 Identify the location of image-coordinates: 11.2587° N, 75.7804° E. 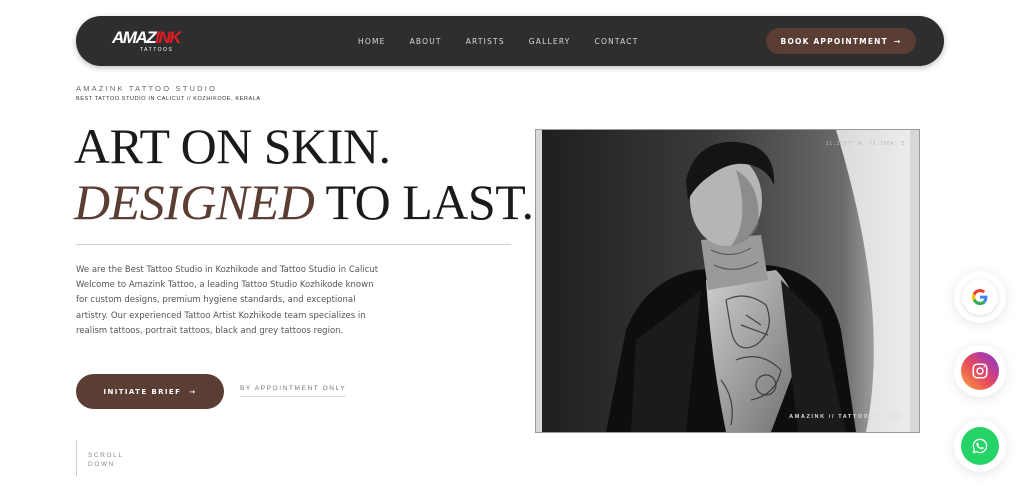
(865, 144).